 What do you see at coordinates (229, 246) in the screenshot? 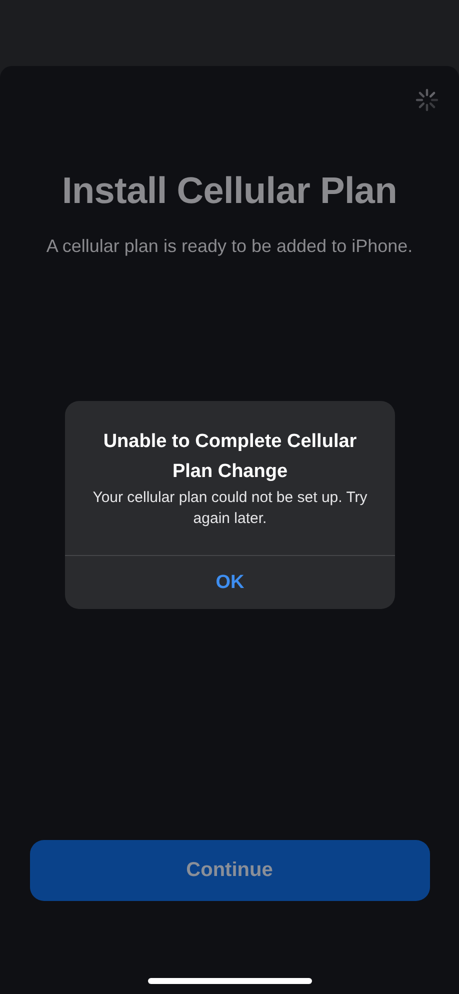
I see `screen-subtitle: A cellular plan is ready to be added to iPhone.` at bounding box center [229, 246].